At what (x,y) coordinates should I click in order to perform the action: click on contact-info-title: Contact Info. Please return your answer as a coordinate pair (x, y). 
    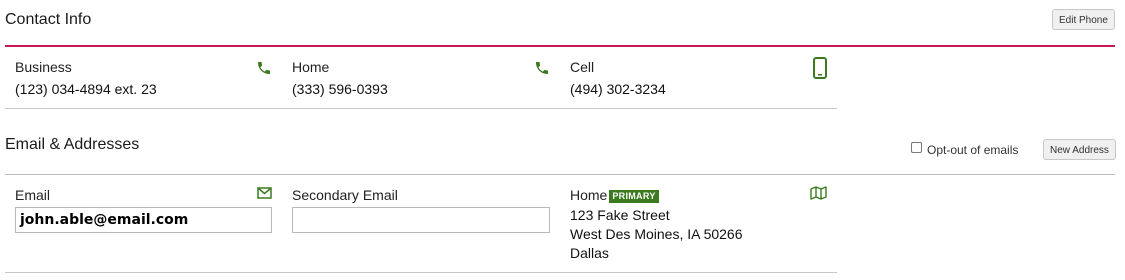
    Looking at the image, I should click on (48, 19).